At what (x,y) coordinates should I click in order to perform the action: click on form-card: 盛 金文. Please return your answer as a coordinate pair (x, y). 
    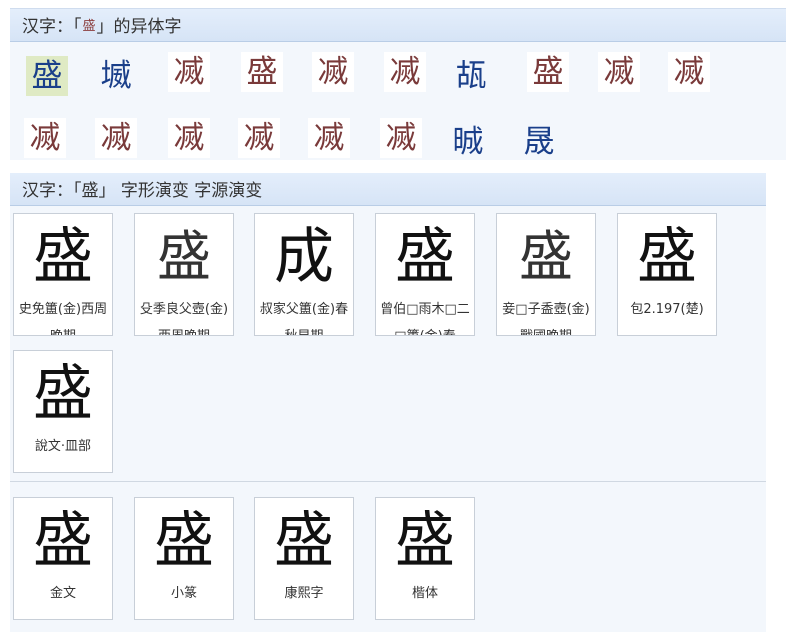
    Looking at the image, I should click on (63, 558).